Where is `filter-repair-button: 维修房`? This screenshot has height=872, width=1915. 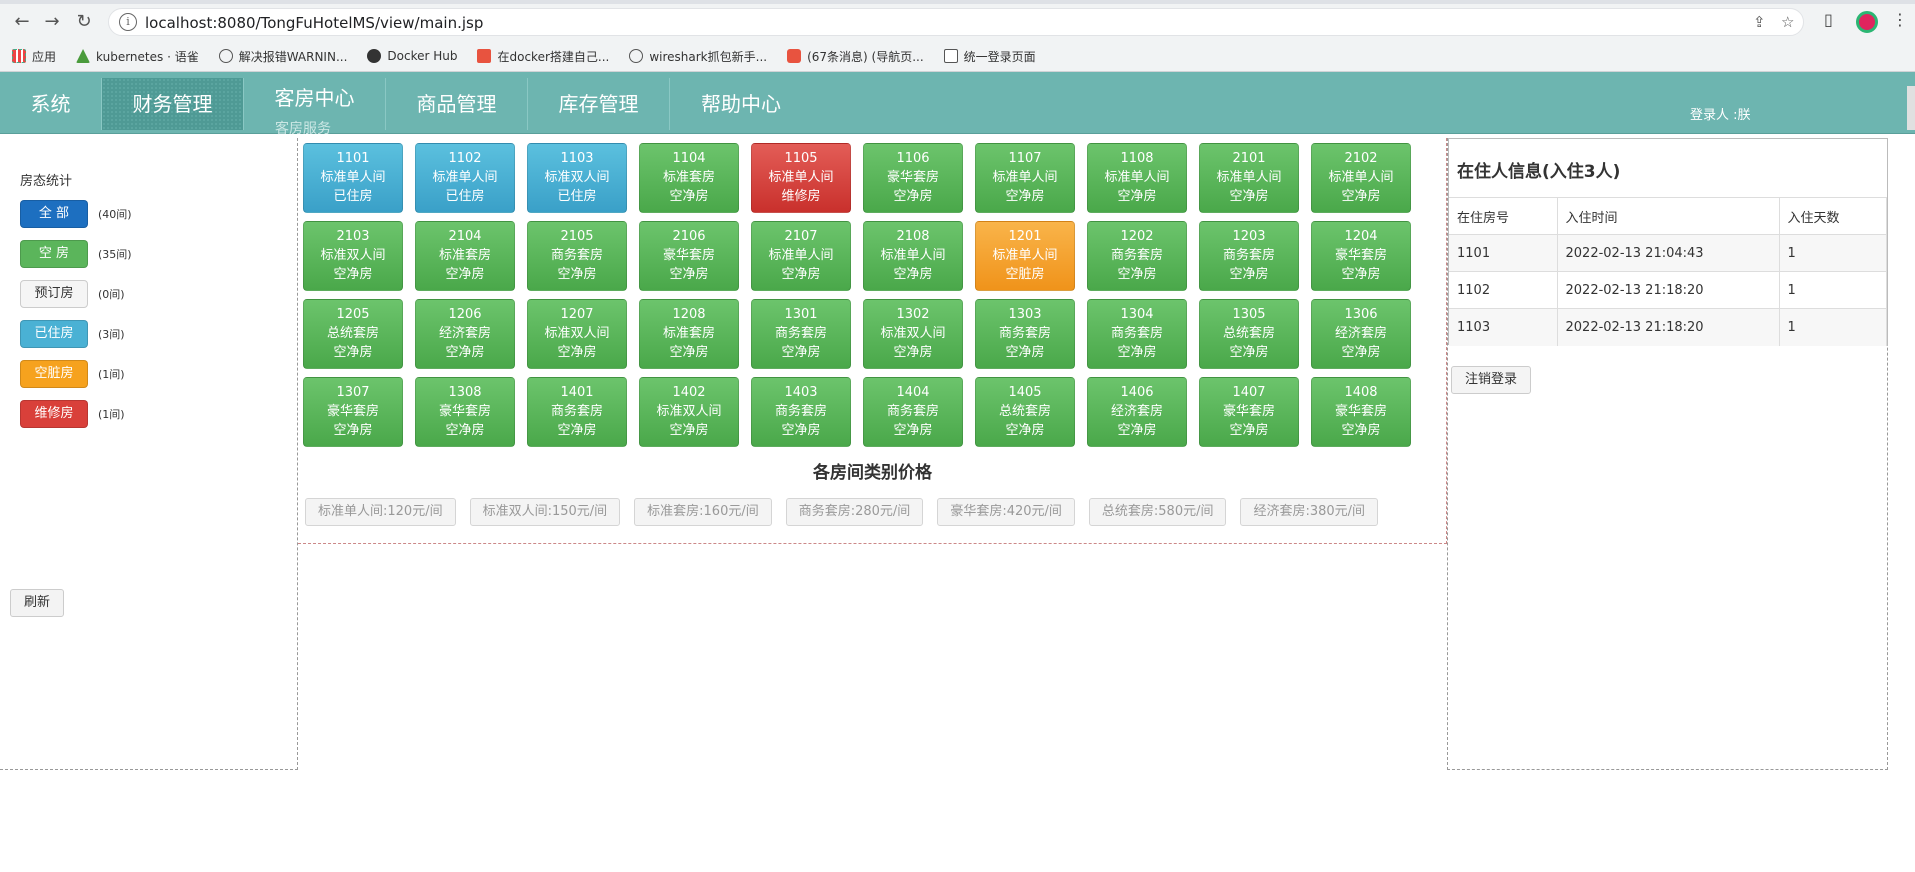
filter-repair-button: 维修房 is located at coordinates (54, 414).